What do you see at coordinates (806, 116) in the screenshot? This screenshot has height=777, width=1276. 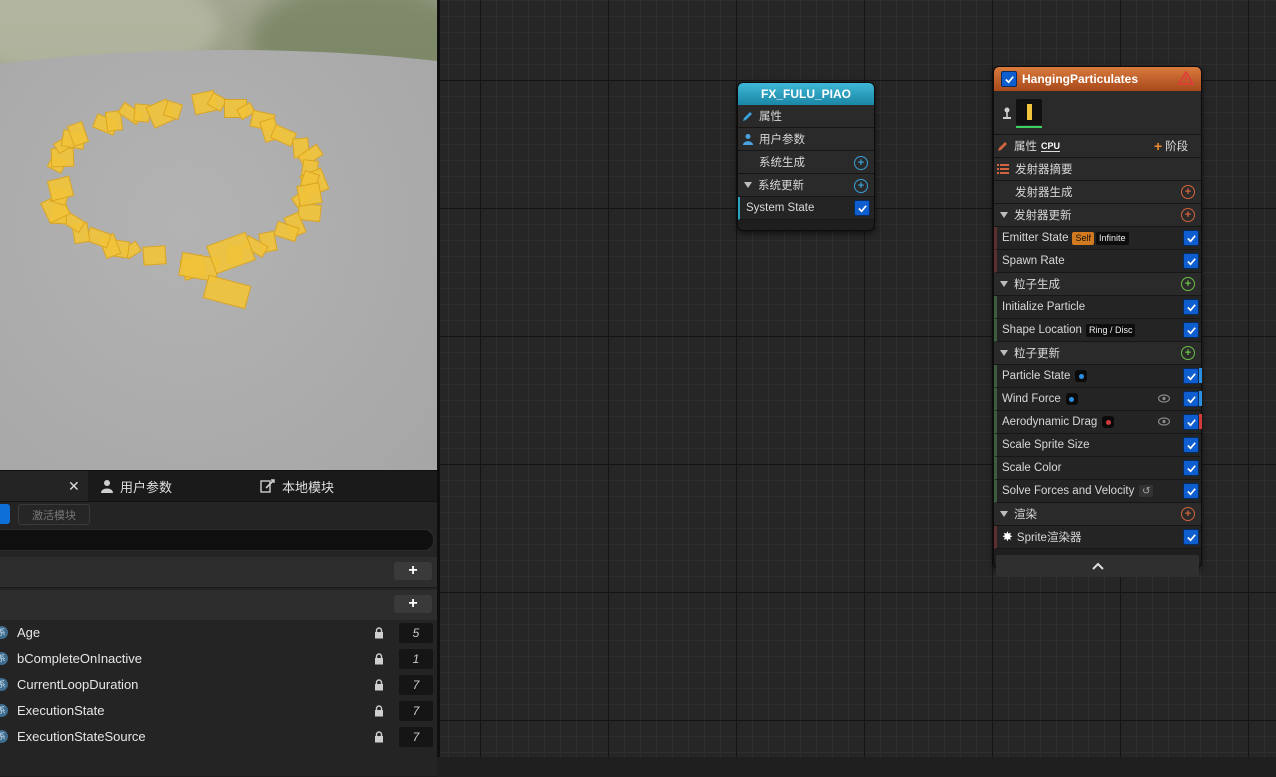 I see `system-properties-row: 属性` at bounding box center [806, 116].